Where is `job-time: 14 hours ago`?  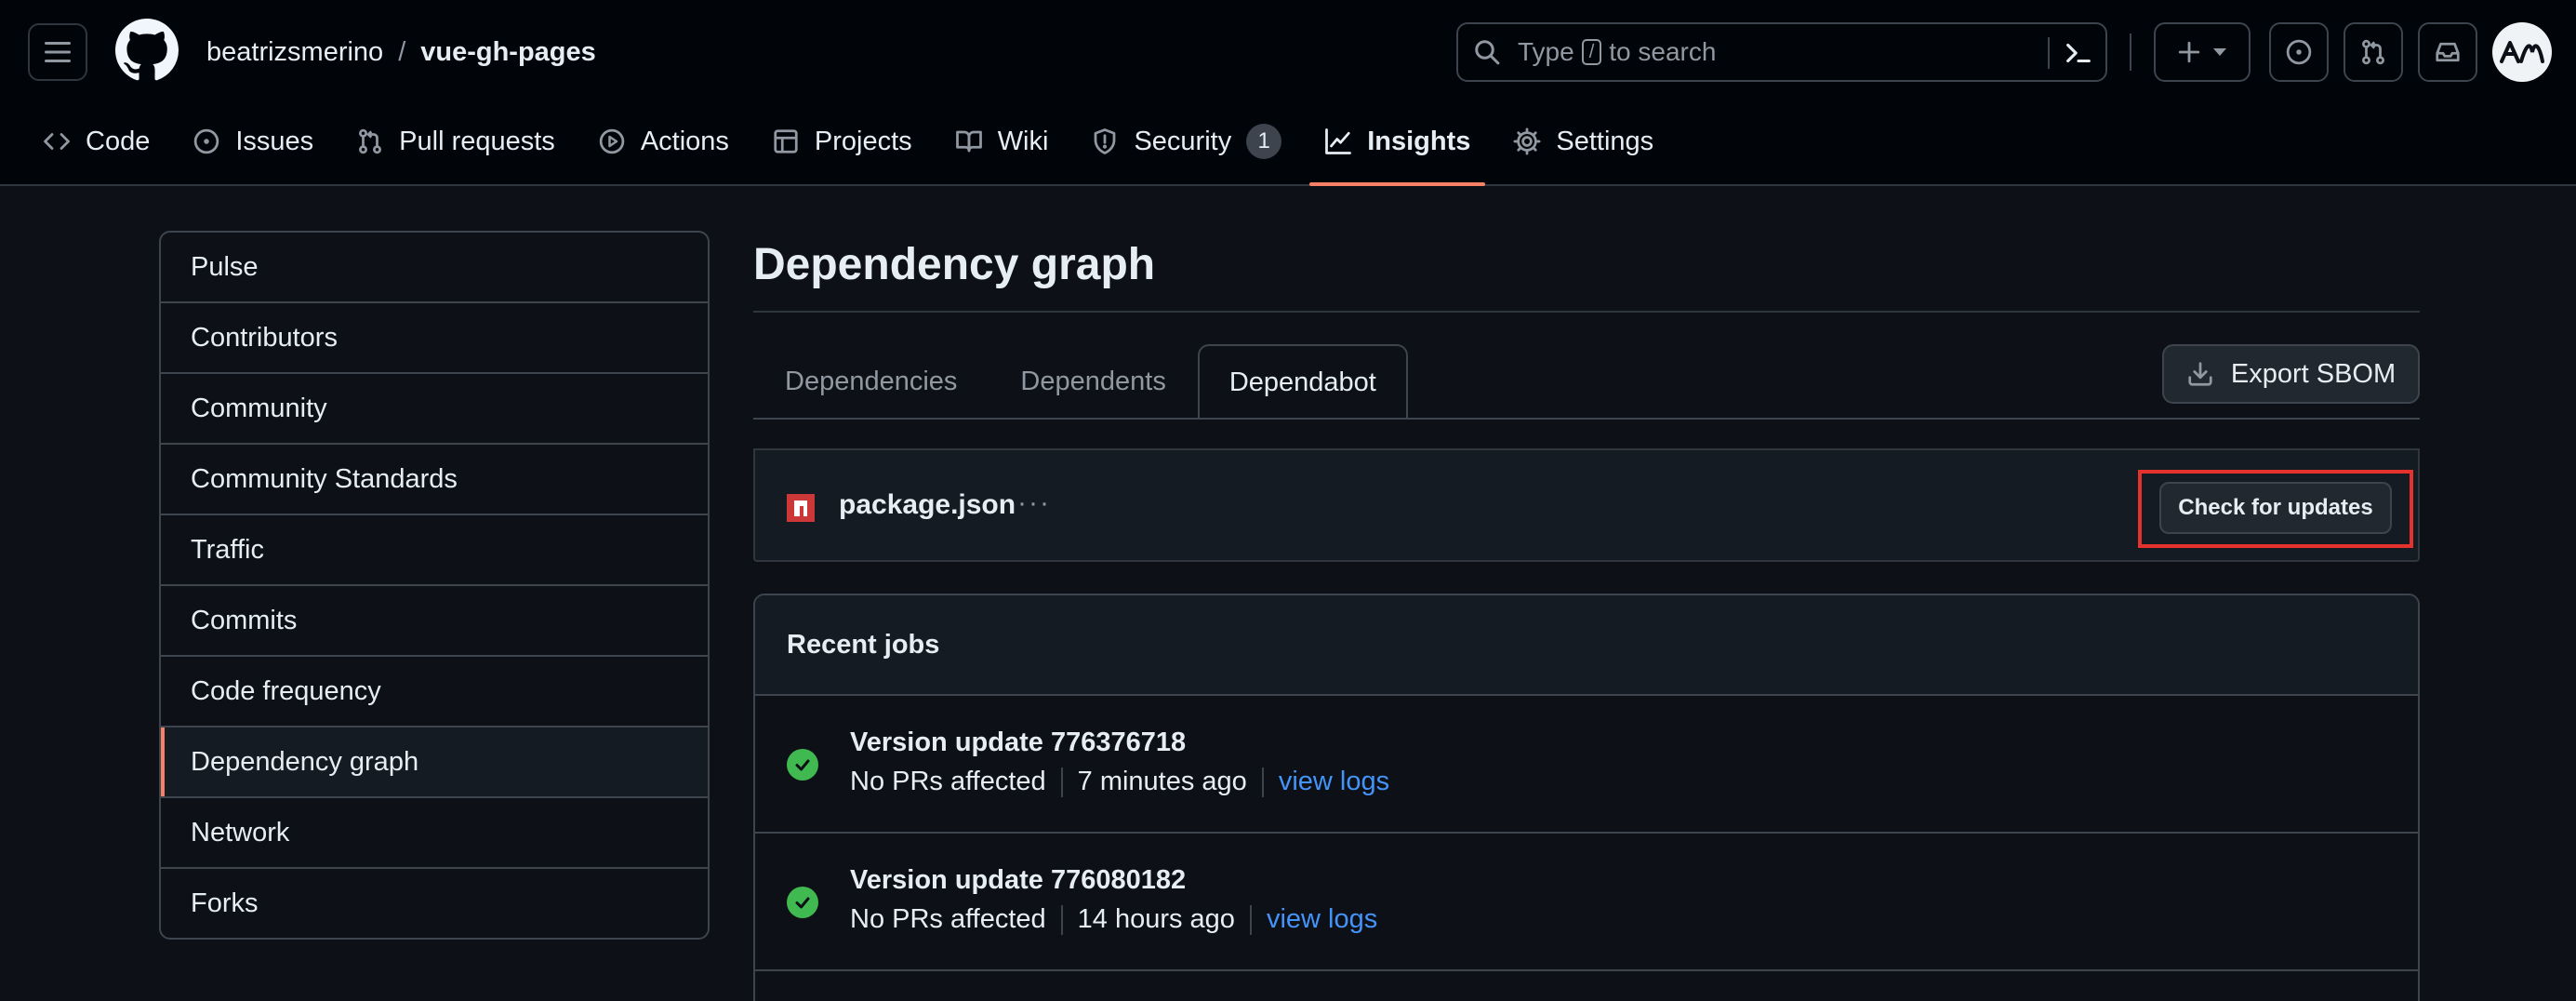
job-time: 14 hours ago is located at coordinates (1156, 919).